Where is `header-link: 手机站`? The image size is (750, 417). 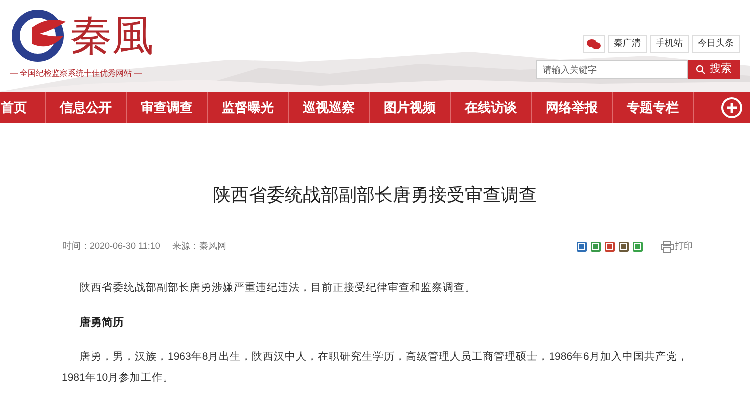
header-link: 手机站 is located at coordinates (669, 44).